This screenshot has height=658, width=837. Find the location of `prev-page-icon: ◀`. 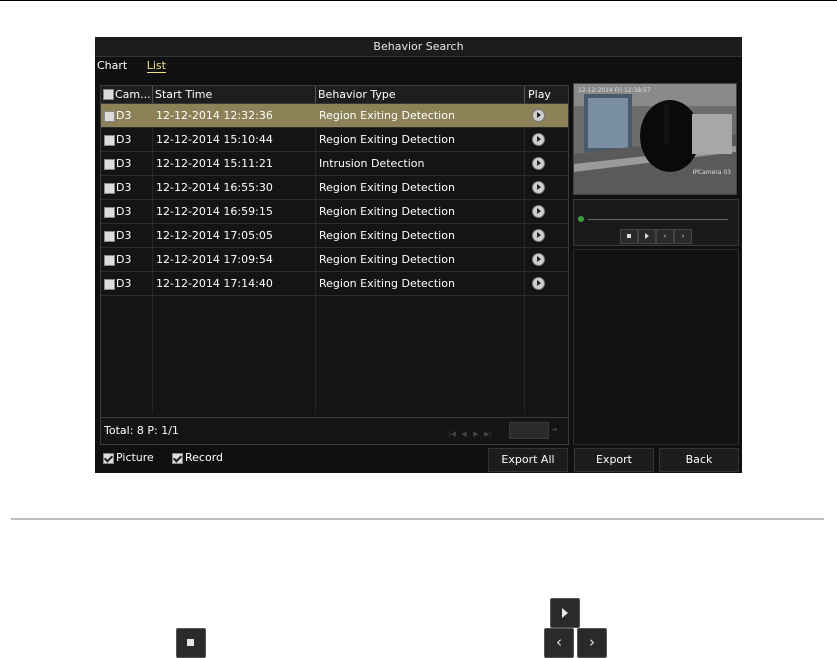

prev-page-icon: ◀ is located at coordinates (464, 434).